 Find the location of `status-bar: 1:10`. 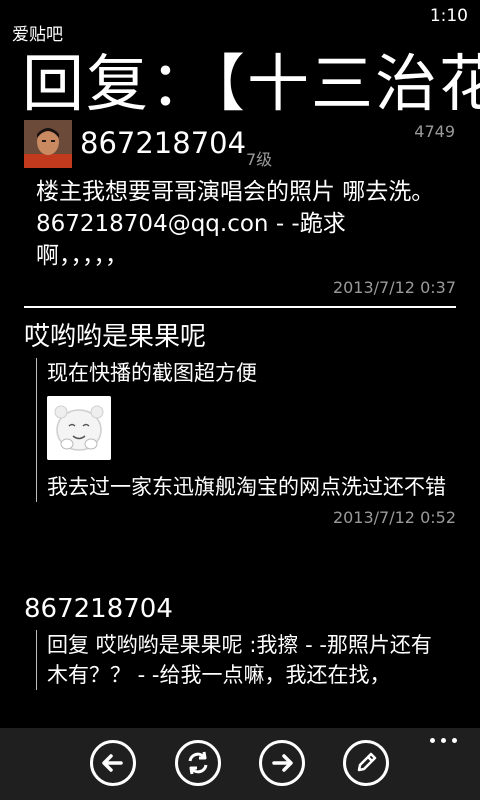

status-bar: 1:10 is located at coordinates (240, 17).